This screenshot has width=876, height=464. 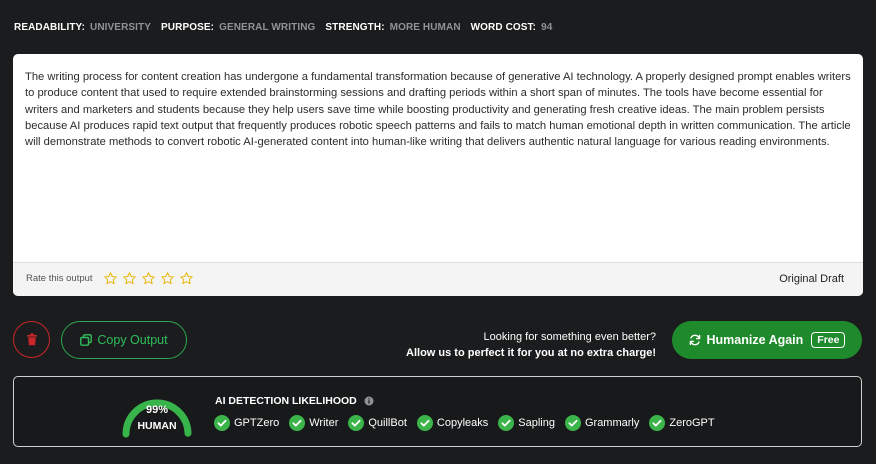 I want to click on purpose-setting: PURPOSE: GENERAL WRITING, so click(x=238, y=27).